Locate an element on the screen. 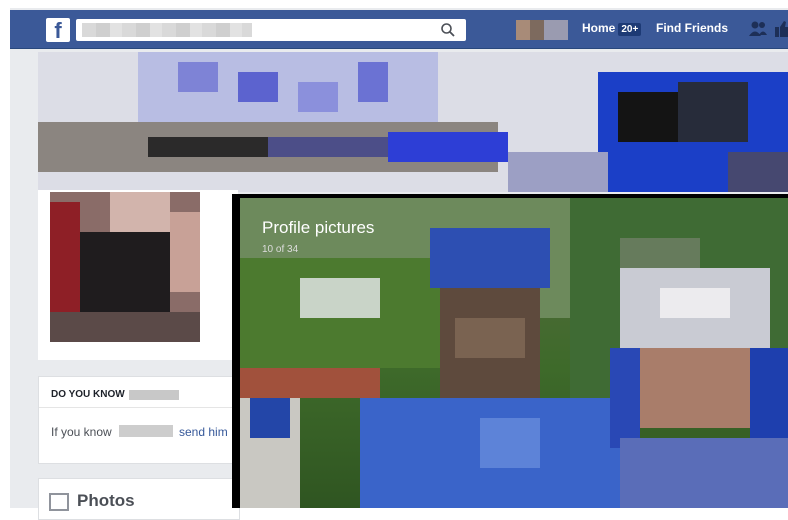  top-navigation-bar: f Home 20+ Find Friends is located at coordinates (399, 29).